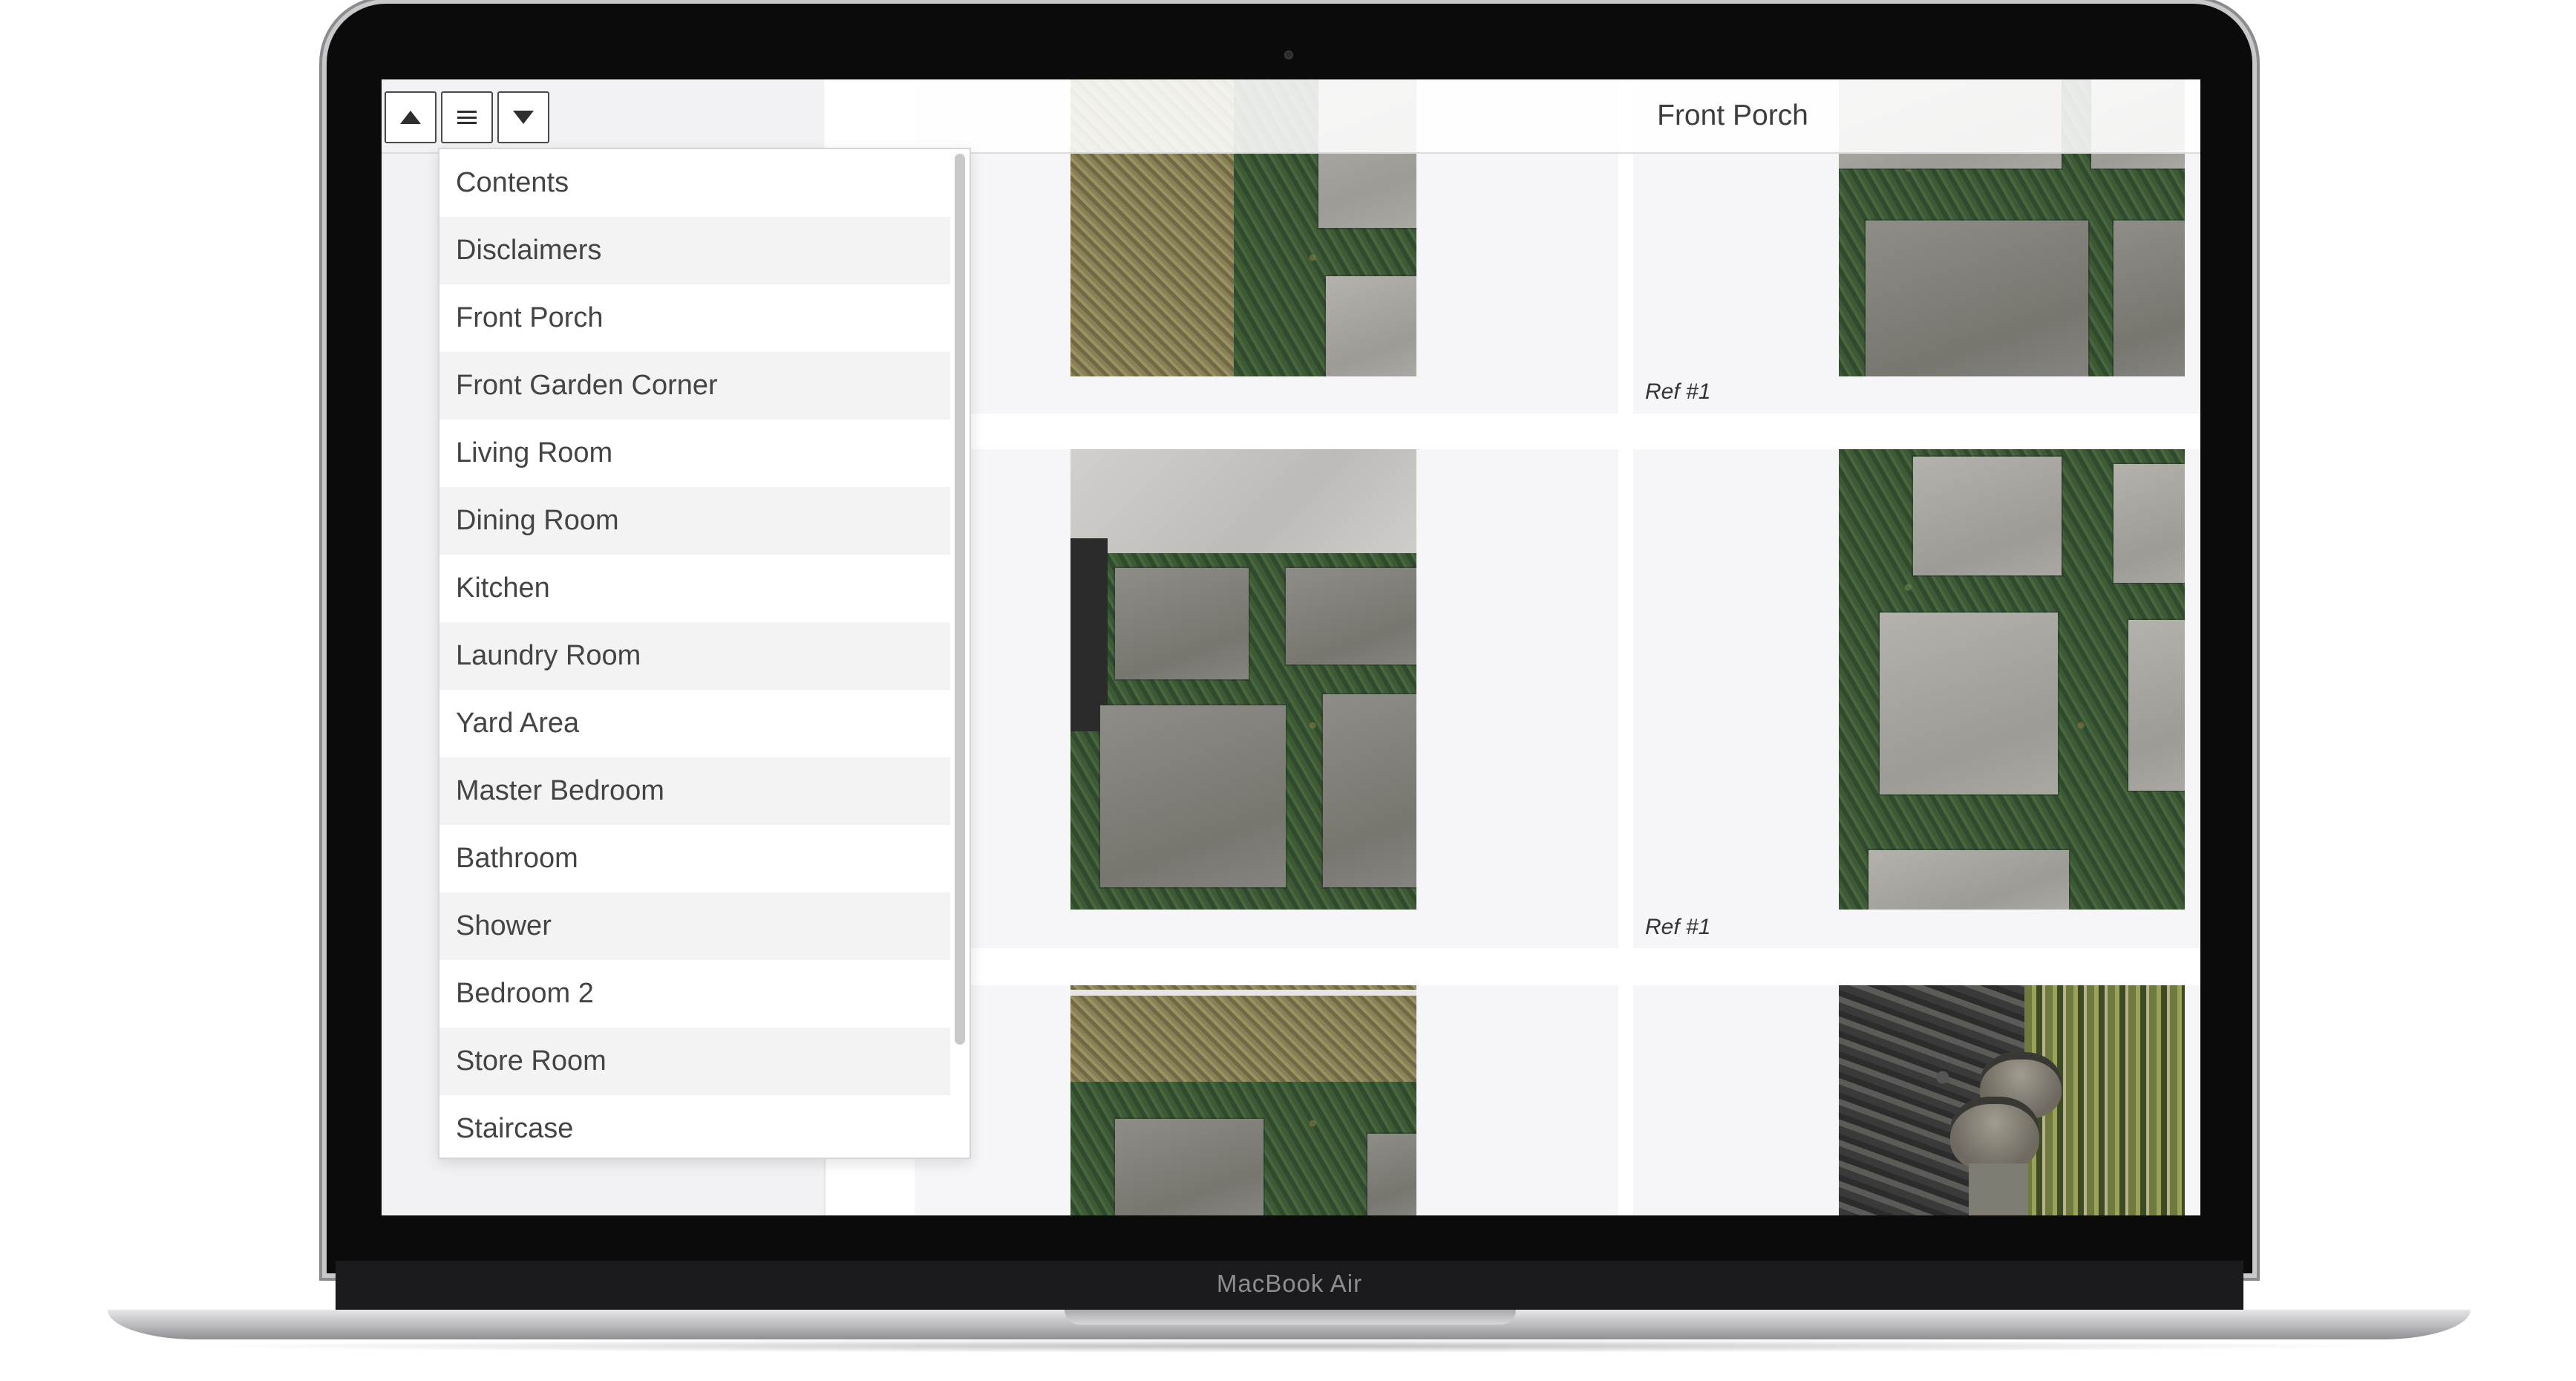 The width and height of the screenshot is (2576, 1381). What do you see at coordinates (1512, 115) in the screenshot?
I see `top-bar-background` at bounding box center [1512, 115].